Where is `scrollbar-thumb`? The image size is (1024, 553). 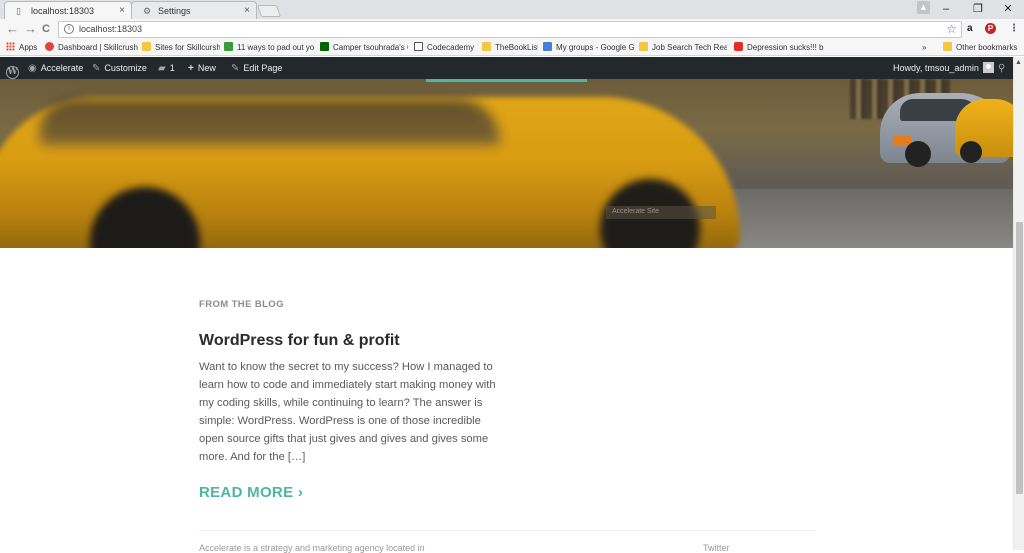
scrollbar-thumb is located at coordinates (1019, 358).